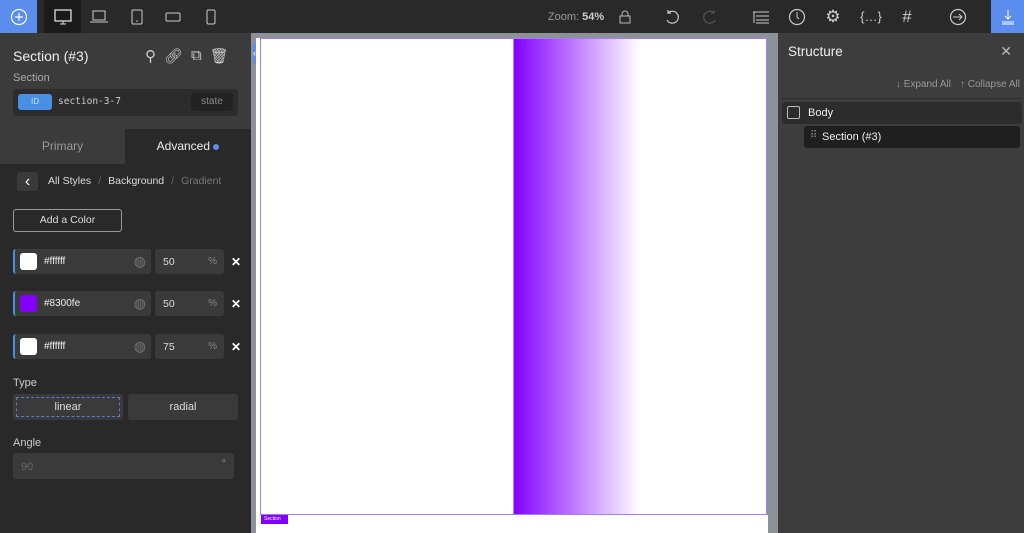 Image resolution: width=1024 pixels, height=533 pixels. I want to click on breadcrumb-background: Background, so click(136, 181).